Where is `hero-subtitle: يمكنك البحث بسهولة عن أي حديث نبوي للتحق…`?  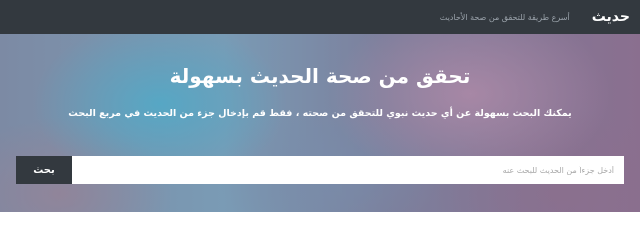 hero-subtitle: يمكنك البحث بسهولة عن أي حديث نبوي للتحق… is located at coordinates (320, 113).